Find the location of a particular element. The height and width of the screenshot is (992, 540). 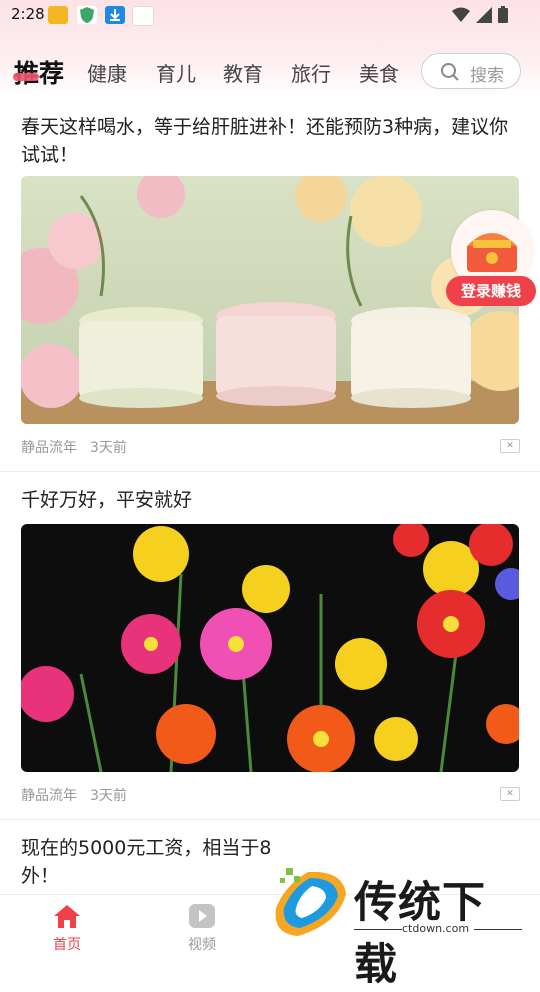

battery-icon is located at coordinates (503, 14).